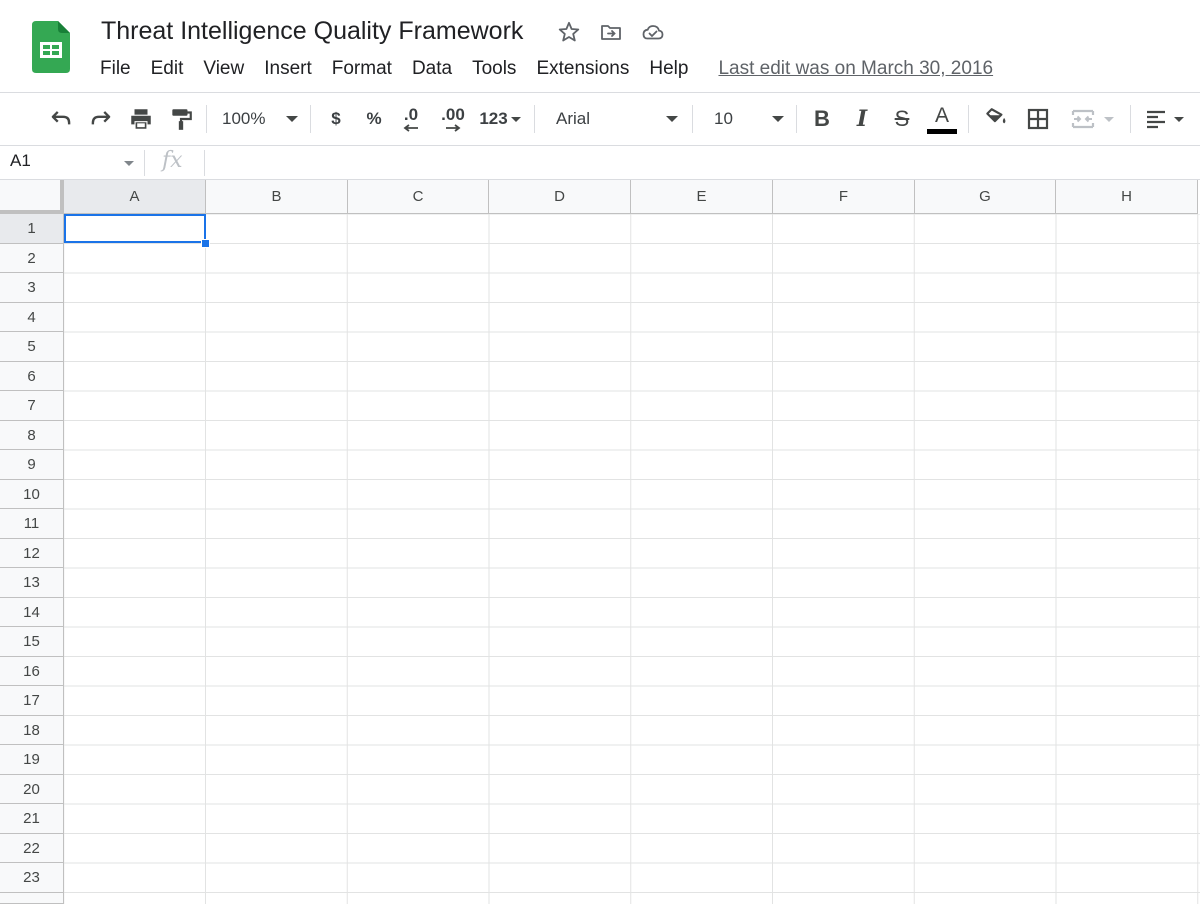  Describe the element at coordinates (135, 197) in the screenshot. I see `column-header-a: A` at that location.